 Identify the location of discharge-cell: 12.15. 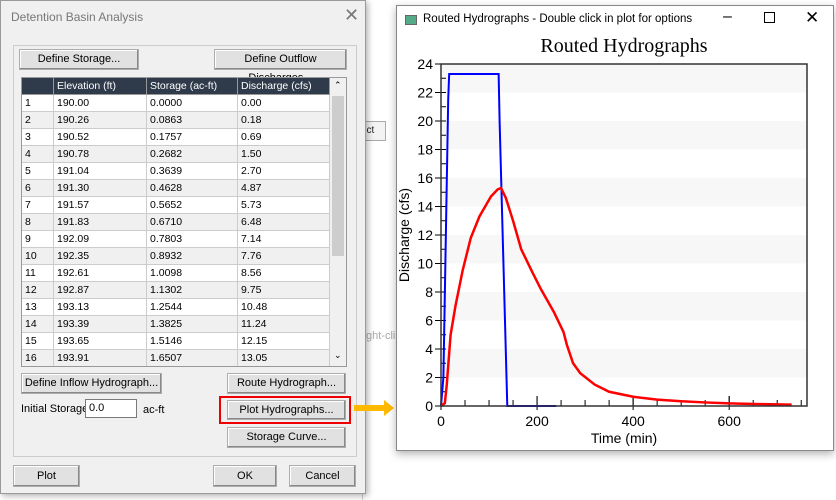
(284, 341).